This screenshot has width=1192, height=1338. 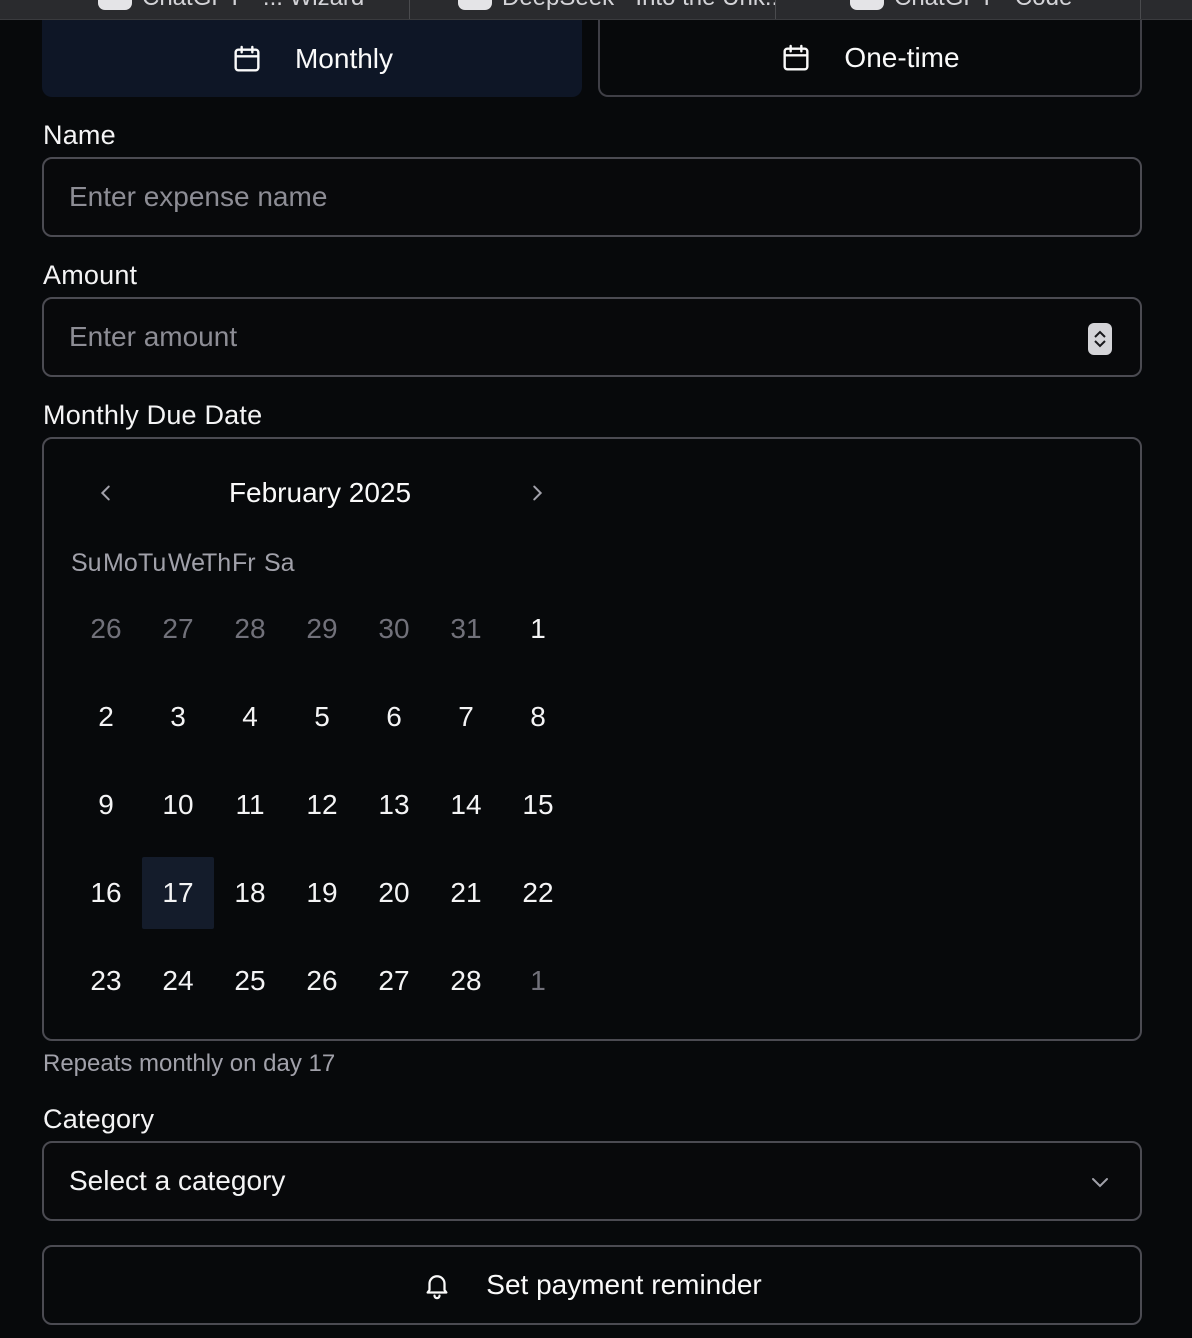 I want to click on calendar-day: 23, so click(x=106, y=981).